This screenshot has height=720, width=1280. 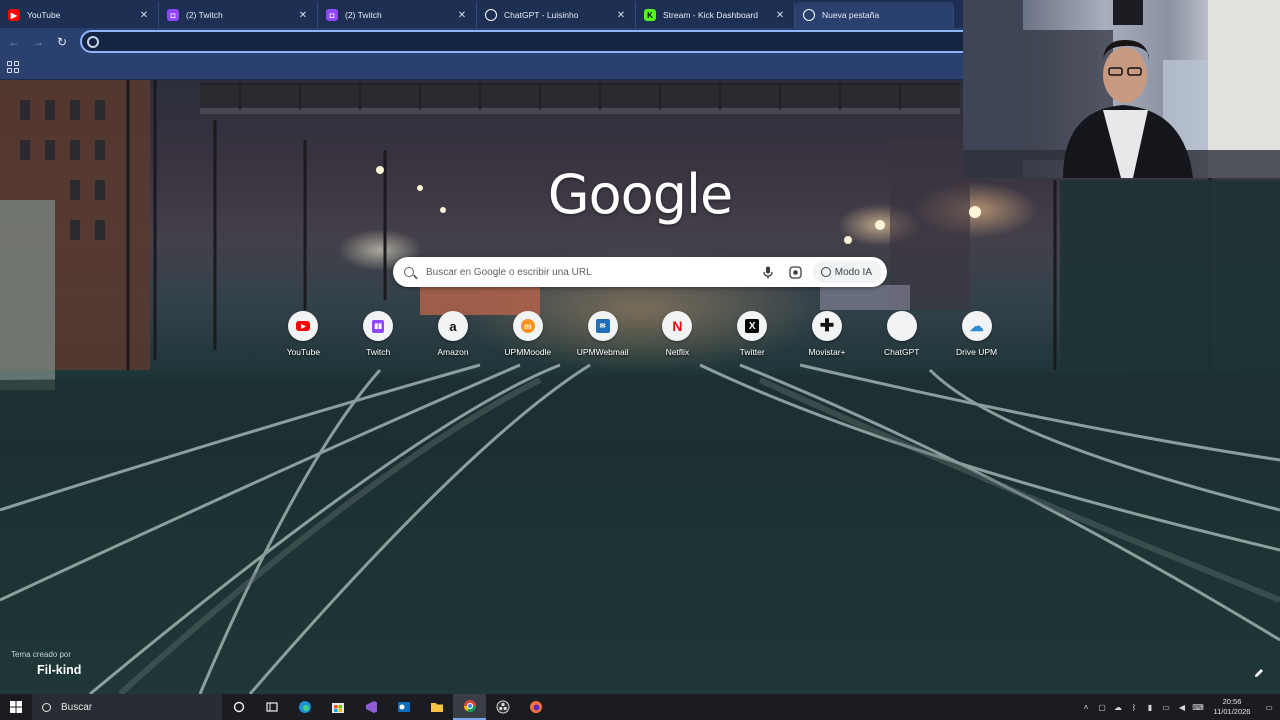 I want to click on tab-youtube: ▶ YouTube ✕, so click(x=79, y=15).